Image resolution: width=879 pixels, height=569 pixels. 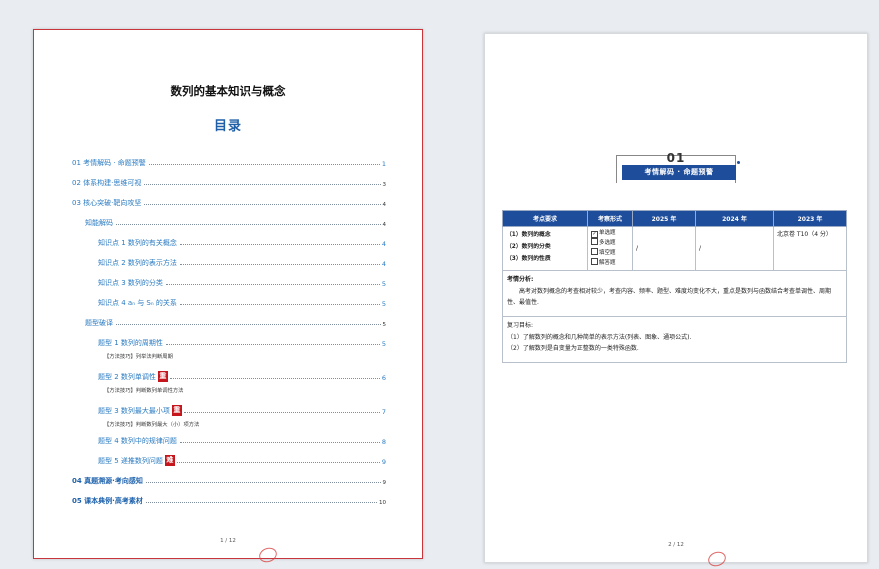 I want to click on table-header: 考点要求, so click(x=545, y=218).